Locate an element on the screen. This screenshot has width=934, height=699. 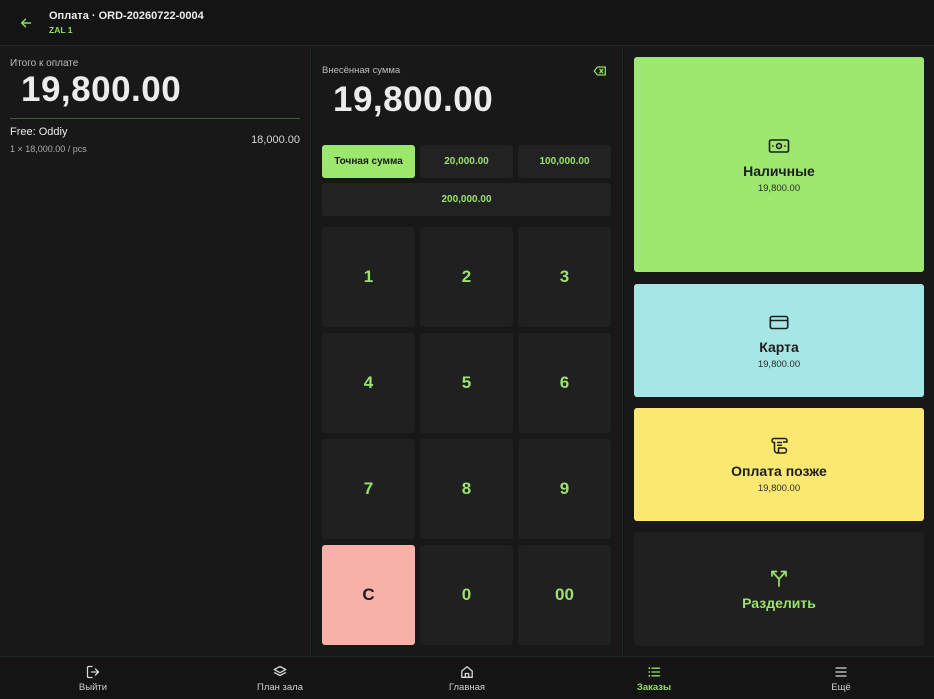
backspace-icon is located at coordinates (599, 71).